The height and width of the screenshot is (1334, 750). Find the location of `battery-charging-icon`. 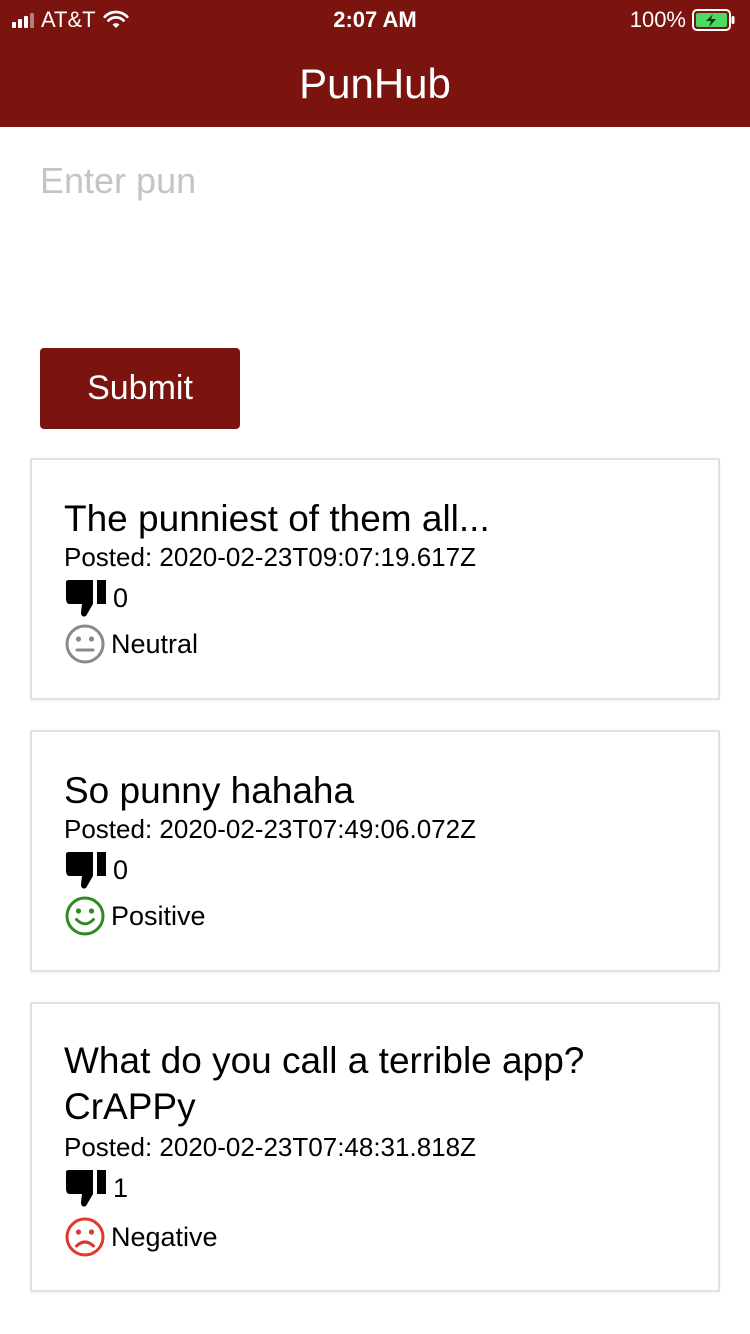

battery-charging-icon is located at coordinates (713, 20).